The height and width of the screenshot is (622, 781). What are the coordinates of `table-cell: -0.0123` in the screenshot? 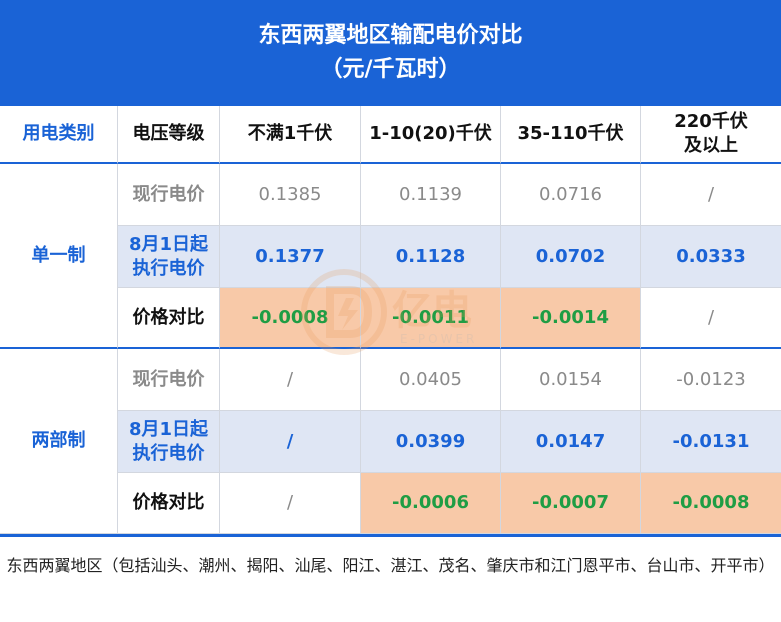 It's located at (711, 380).